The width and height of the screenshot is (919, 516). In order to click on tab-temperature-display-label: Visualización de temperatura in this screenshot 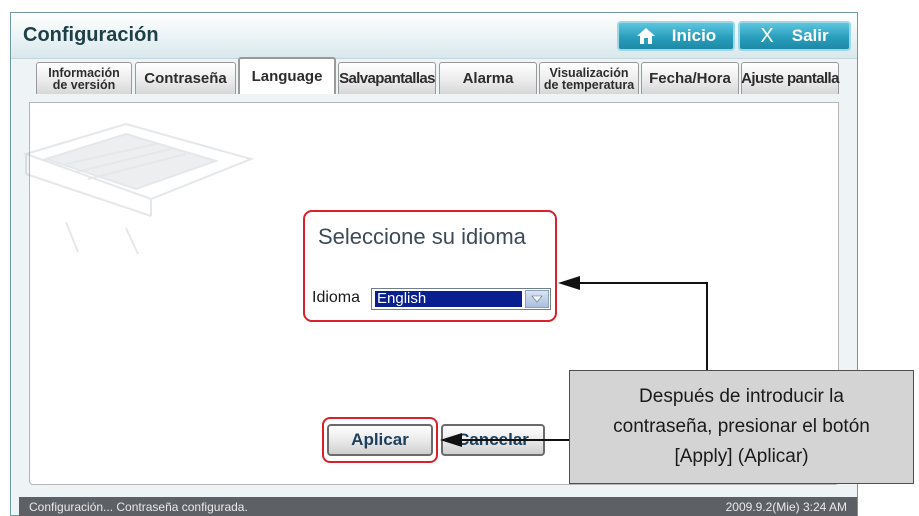, I will do `click(589, 79)`.